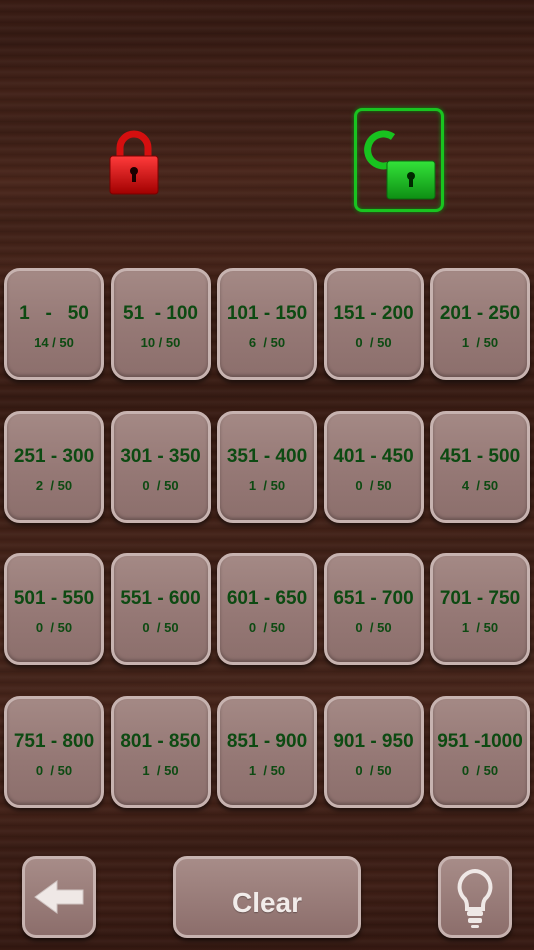  Describe the element at coordinates (480, 485) in the screenshot. I see `level-progress-label: 4 / 50` at that location.